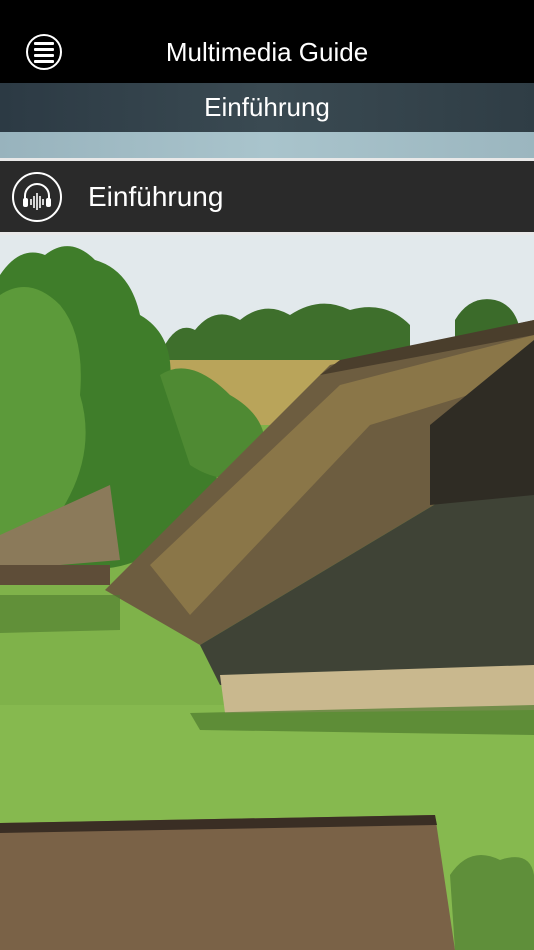 The height and width of the screenshot is (950, 534). I want to click on banner-strip, so click(267, 145).